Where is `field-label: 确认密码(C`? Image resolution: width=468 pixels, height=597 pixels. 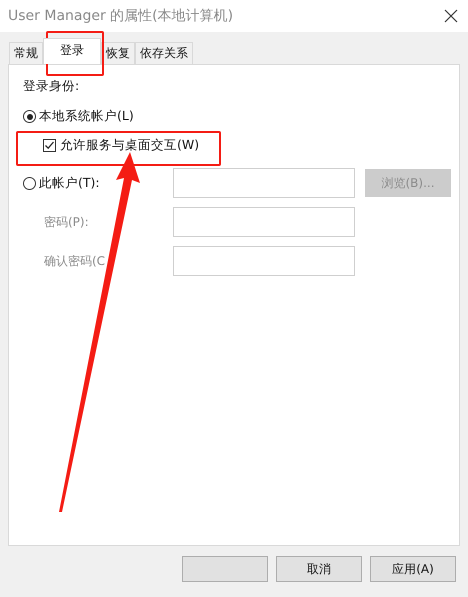
field-label: 确认密码(C is located at coordinates (74, 261).